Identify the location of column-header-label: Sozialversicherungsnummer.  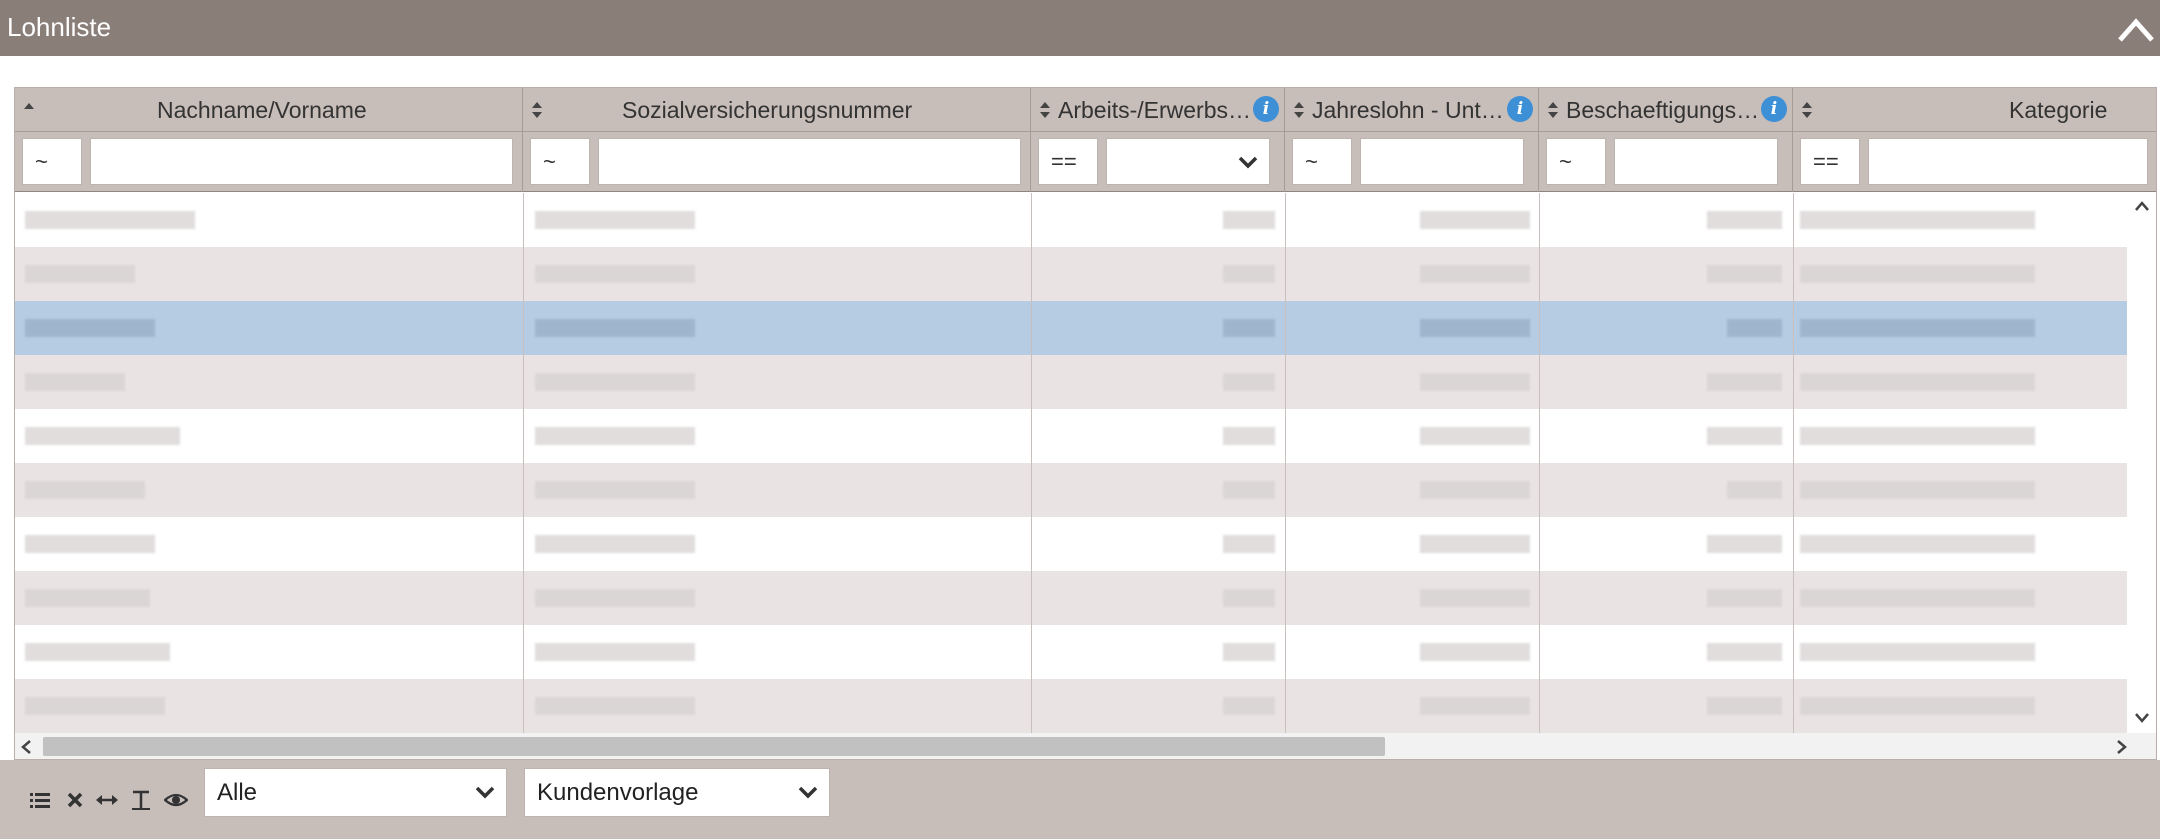
(767, 110).